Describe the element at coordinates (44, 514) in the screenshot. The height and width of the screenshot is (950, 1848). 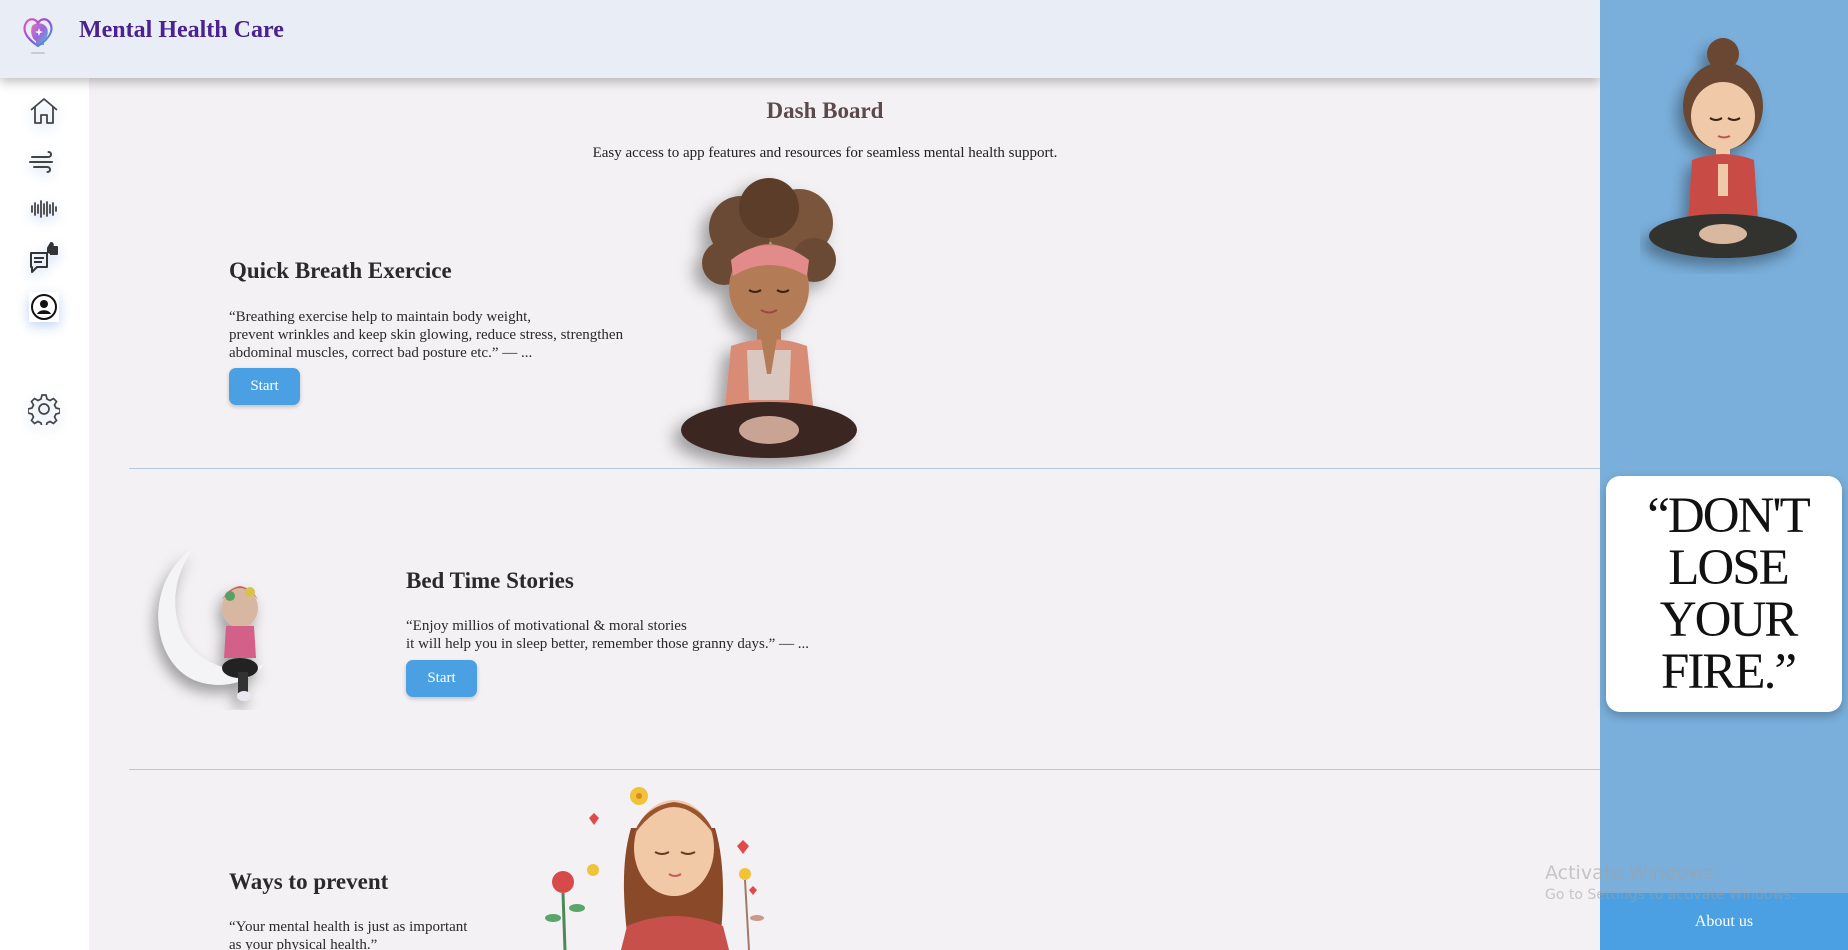
I see `sidebar` at that location.